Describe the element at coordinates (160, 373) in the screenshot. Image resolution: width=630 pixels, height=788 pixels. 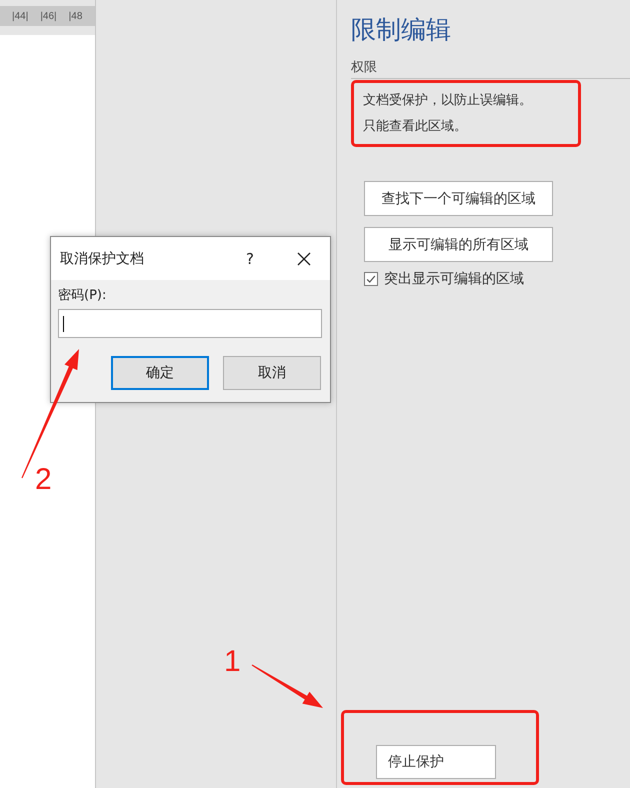
I see `ok-button: 确定` at that location.